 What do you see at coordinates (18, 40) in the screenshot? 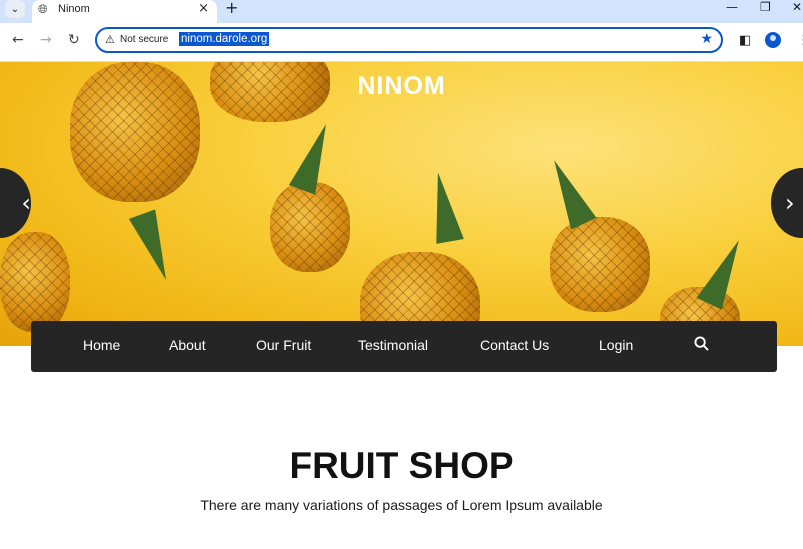
I see `back-icon: ←` at bounding box center [18, 40].